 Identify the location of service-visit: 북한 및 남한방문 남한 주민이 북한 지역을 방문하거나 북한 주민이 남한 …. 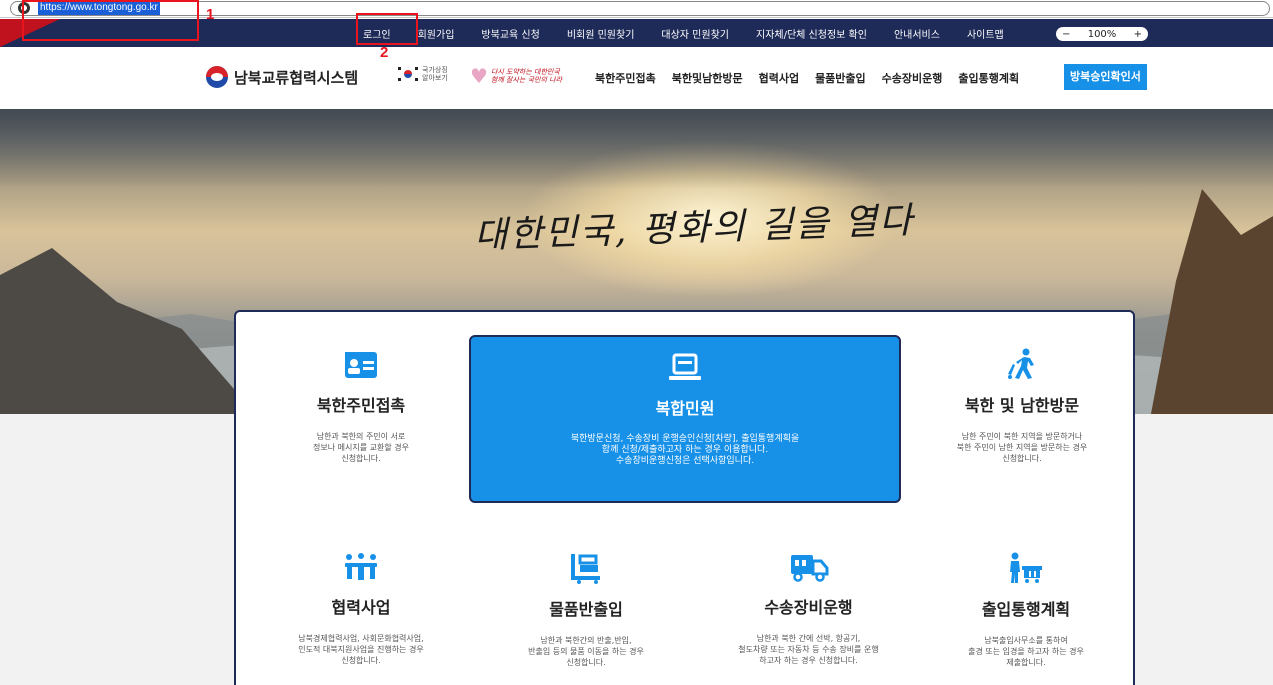
(1022, 406).